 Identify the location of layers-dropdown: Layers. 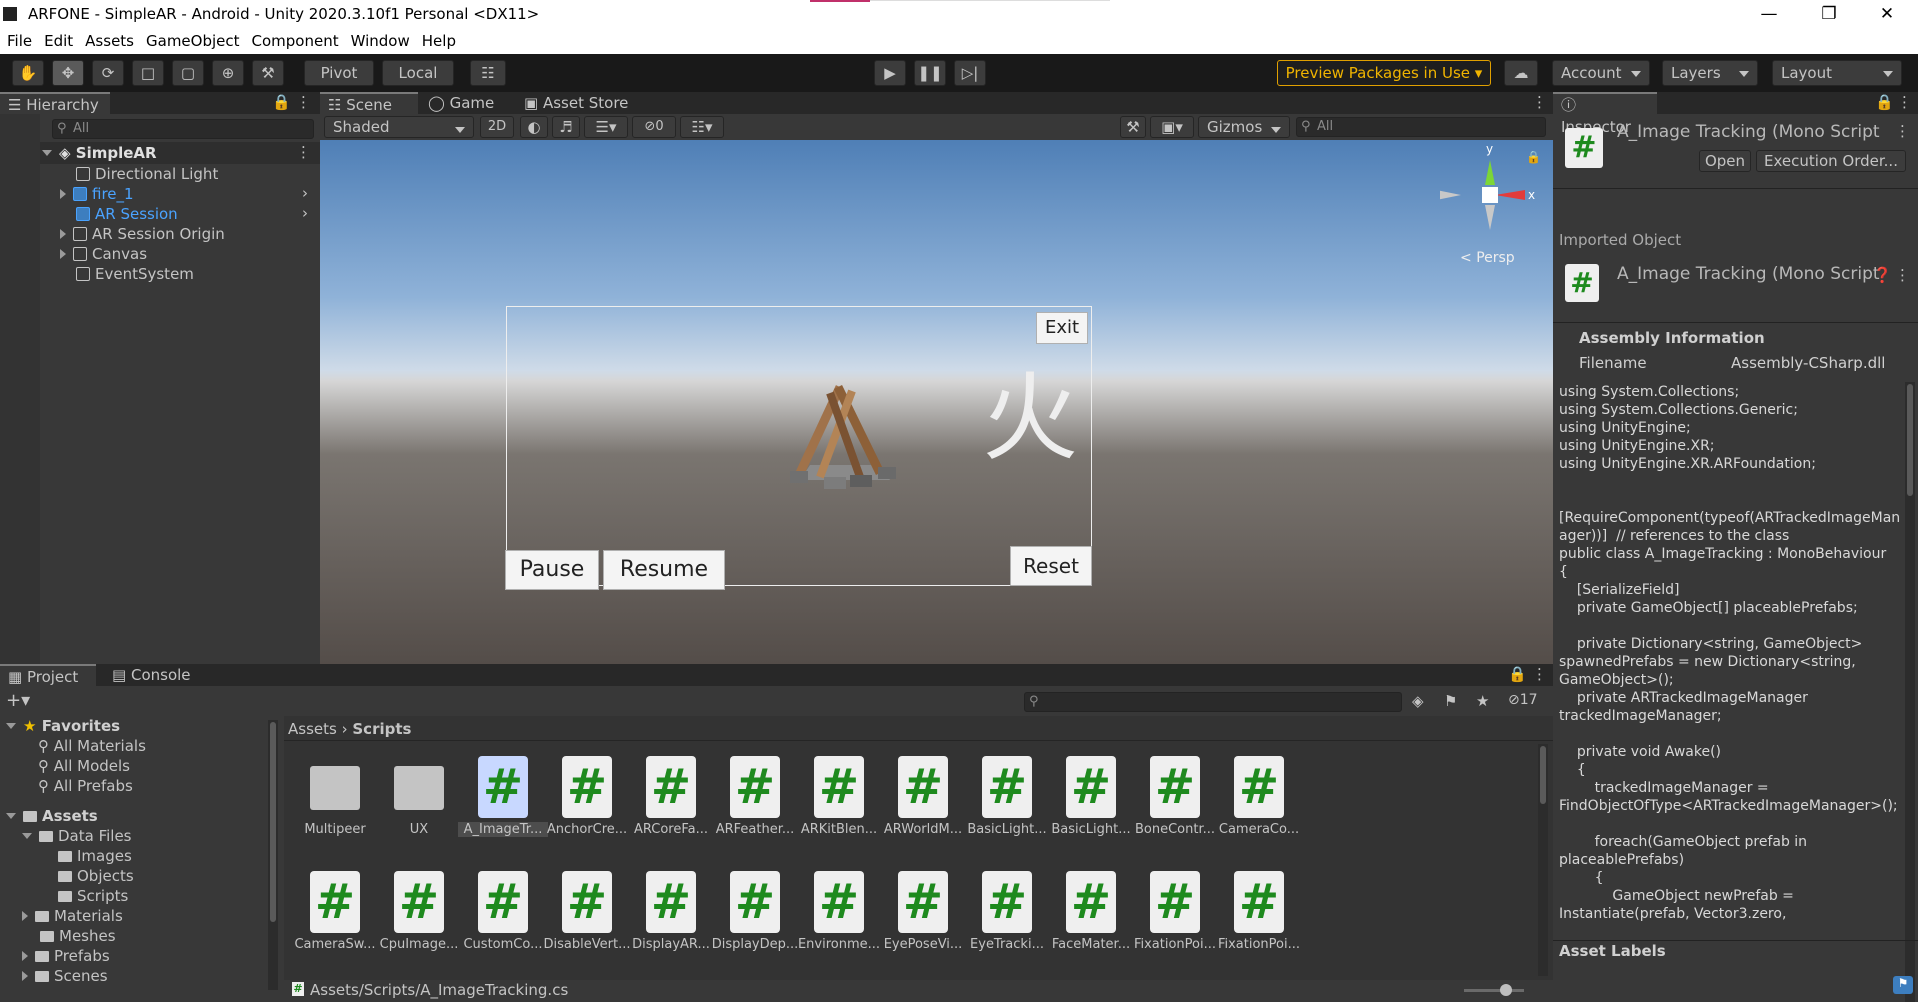
(1710, 73).